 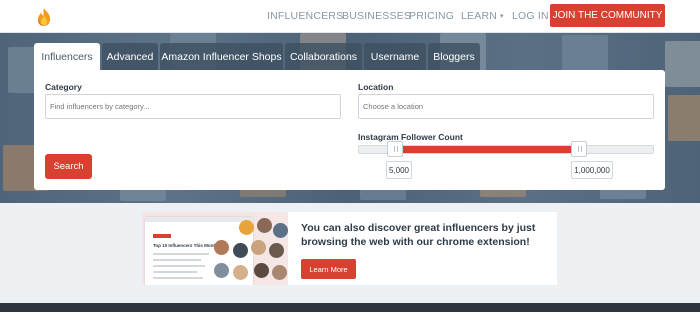 I want to click on nav-learn-label: LEARN, so click(x=479, y=16).